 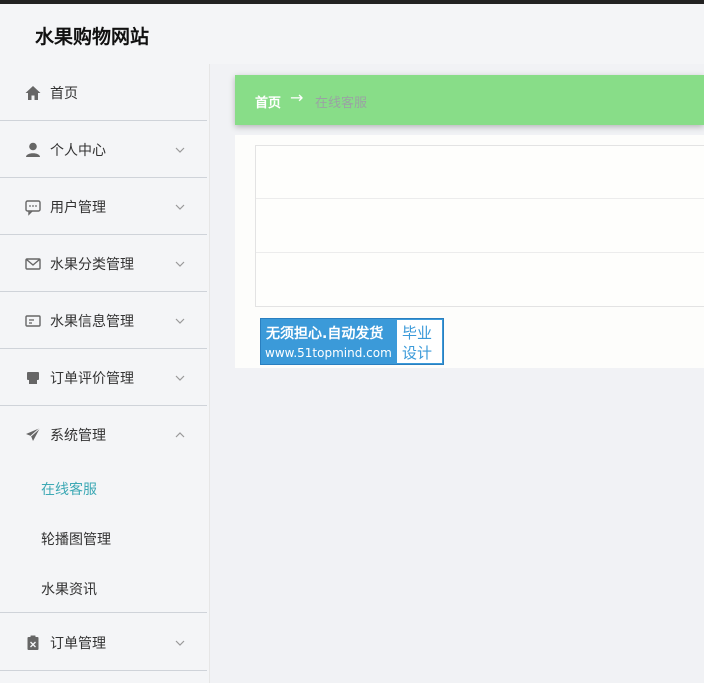 I want to click on user-icon, so click(x=33, y=150).